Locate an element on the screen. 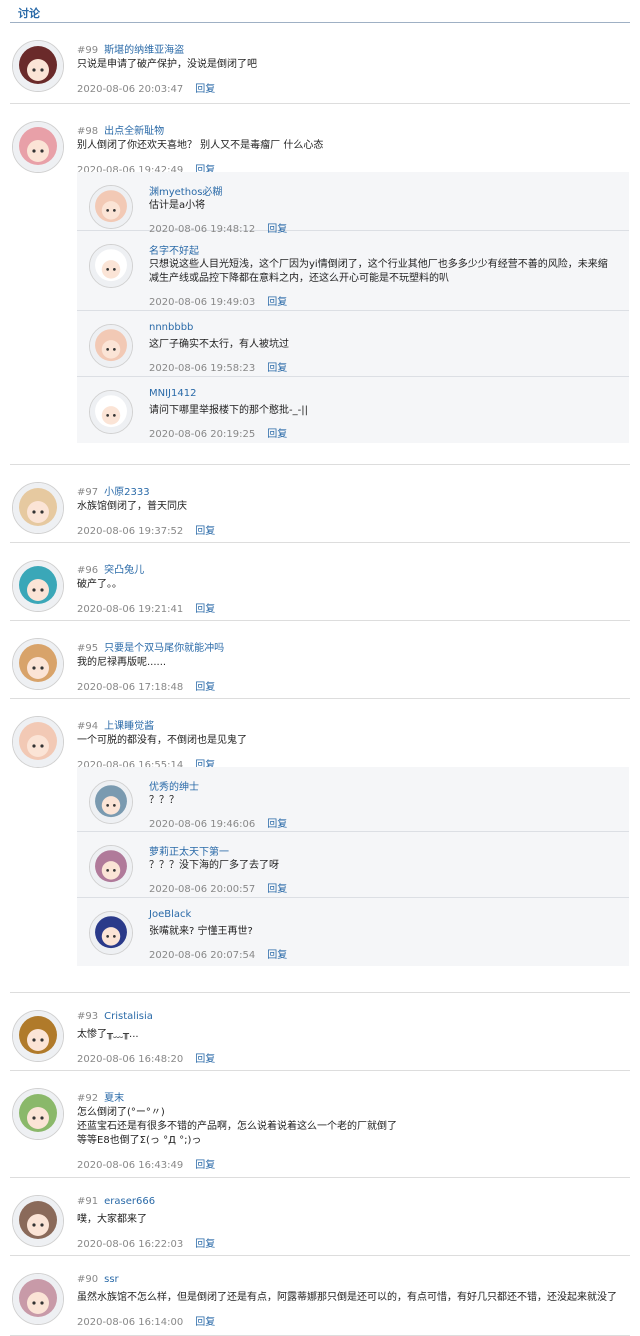 The width and height of the screenshot is (640, 1336). comment-text-line: 怎么倒闭了(°ー°〃) is located at coordinates (121, 1112).